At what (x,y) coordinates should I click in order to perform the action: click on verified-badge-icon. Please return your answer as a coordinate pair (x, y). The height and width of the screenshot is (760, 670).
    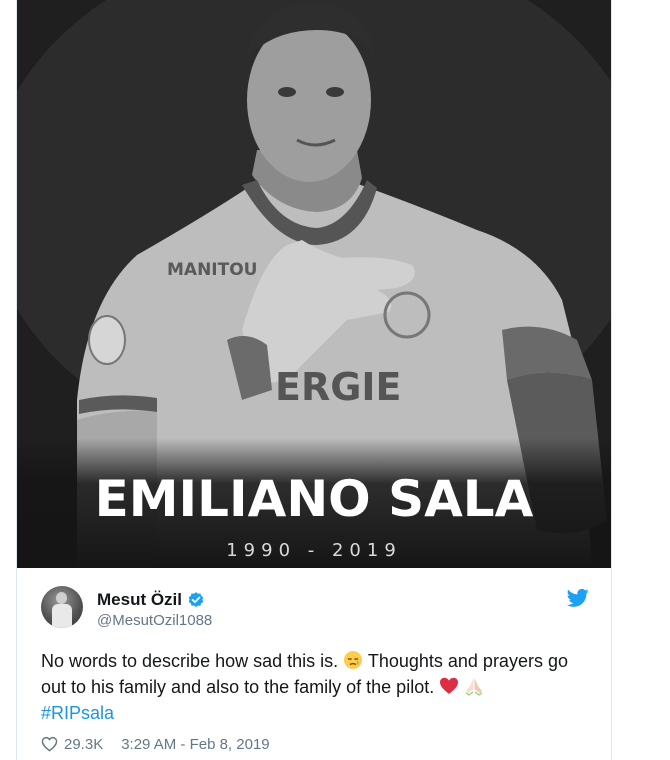
    Looking at the image, I should click on (196, 600).